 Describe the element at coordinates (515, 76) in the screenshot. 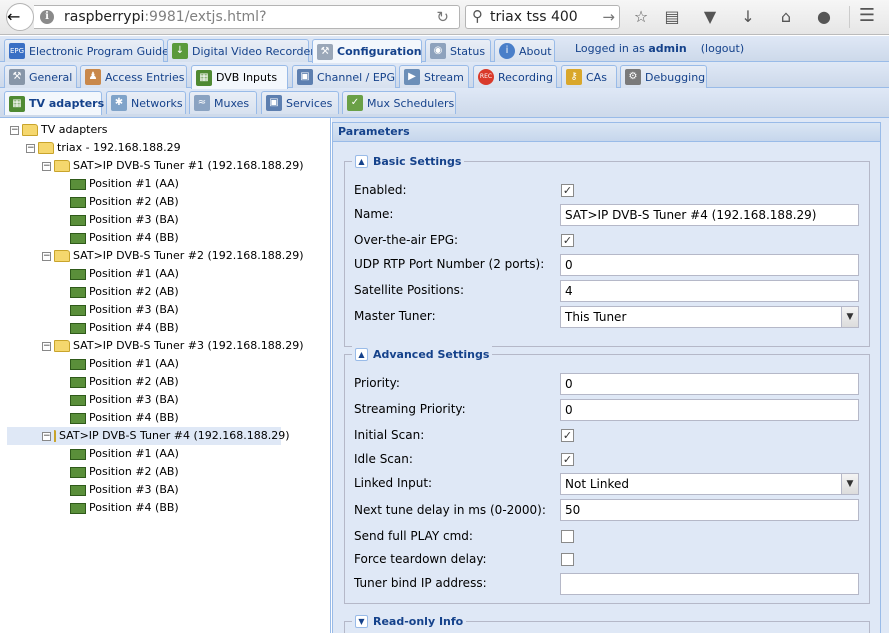

I see `tab-recording: REC Recording` at that location.